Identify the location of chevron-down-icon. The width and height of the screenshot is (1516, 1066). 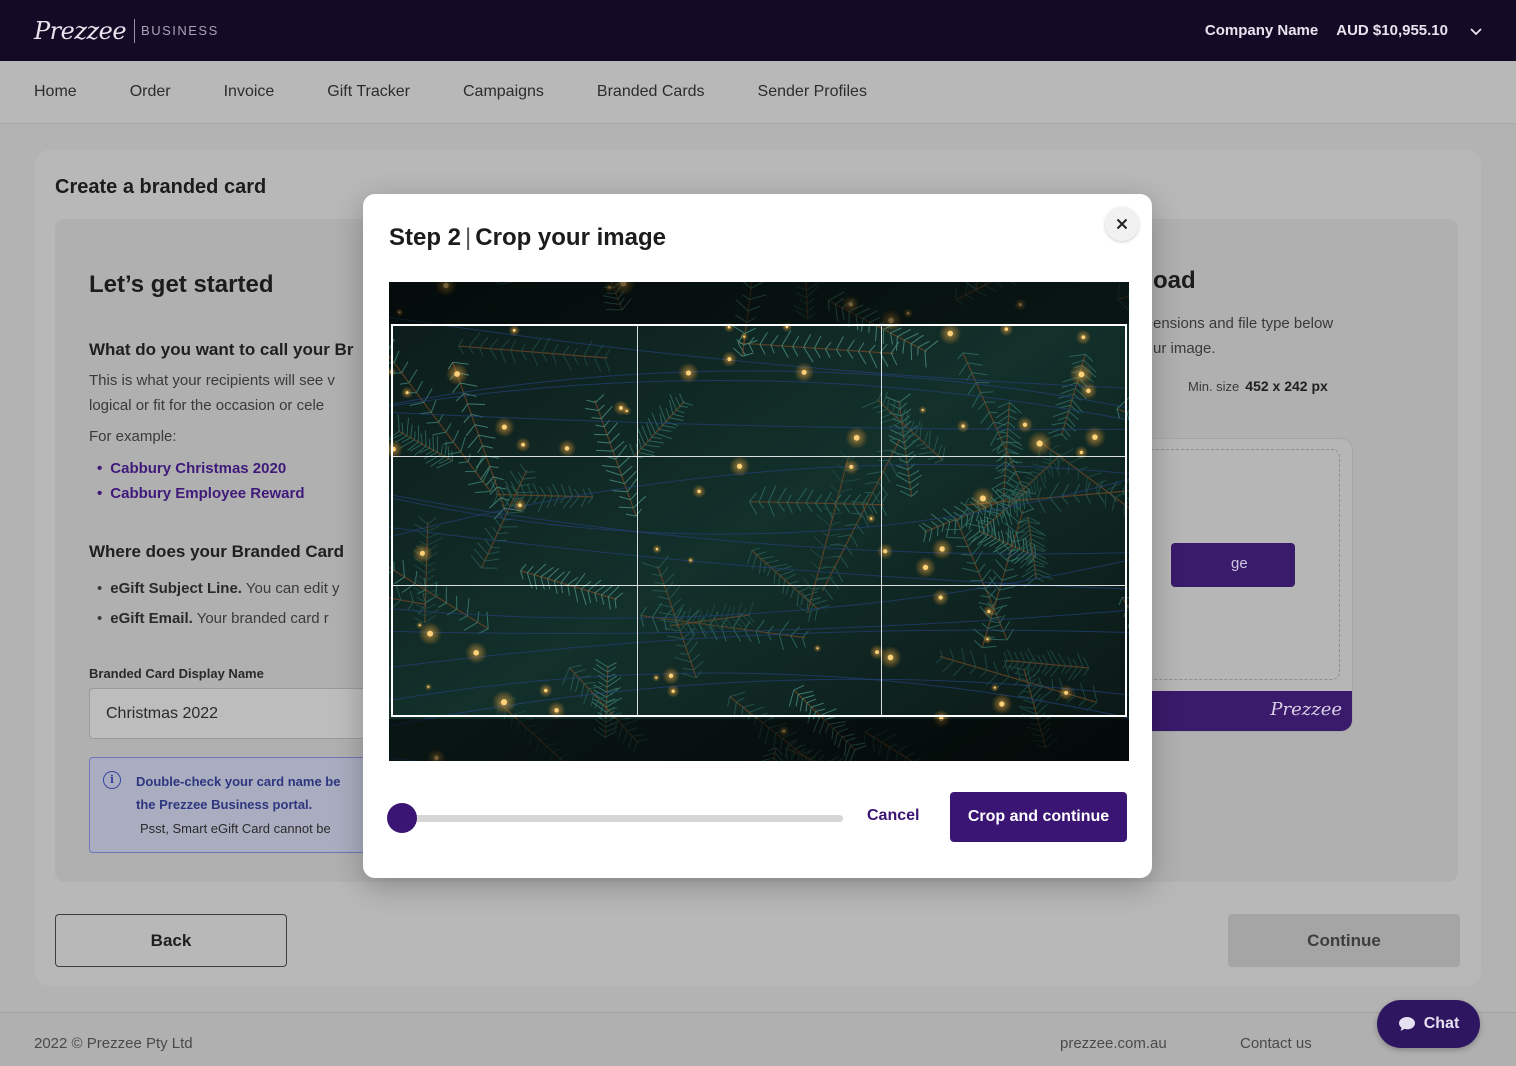
(1476, 31).